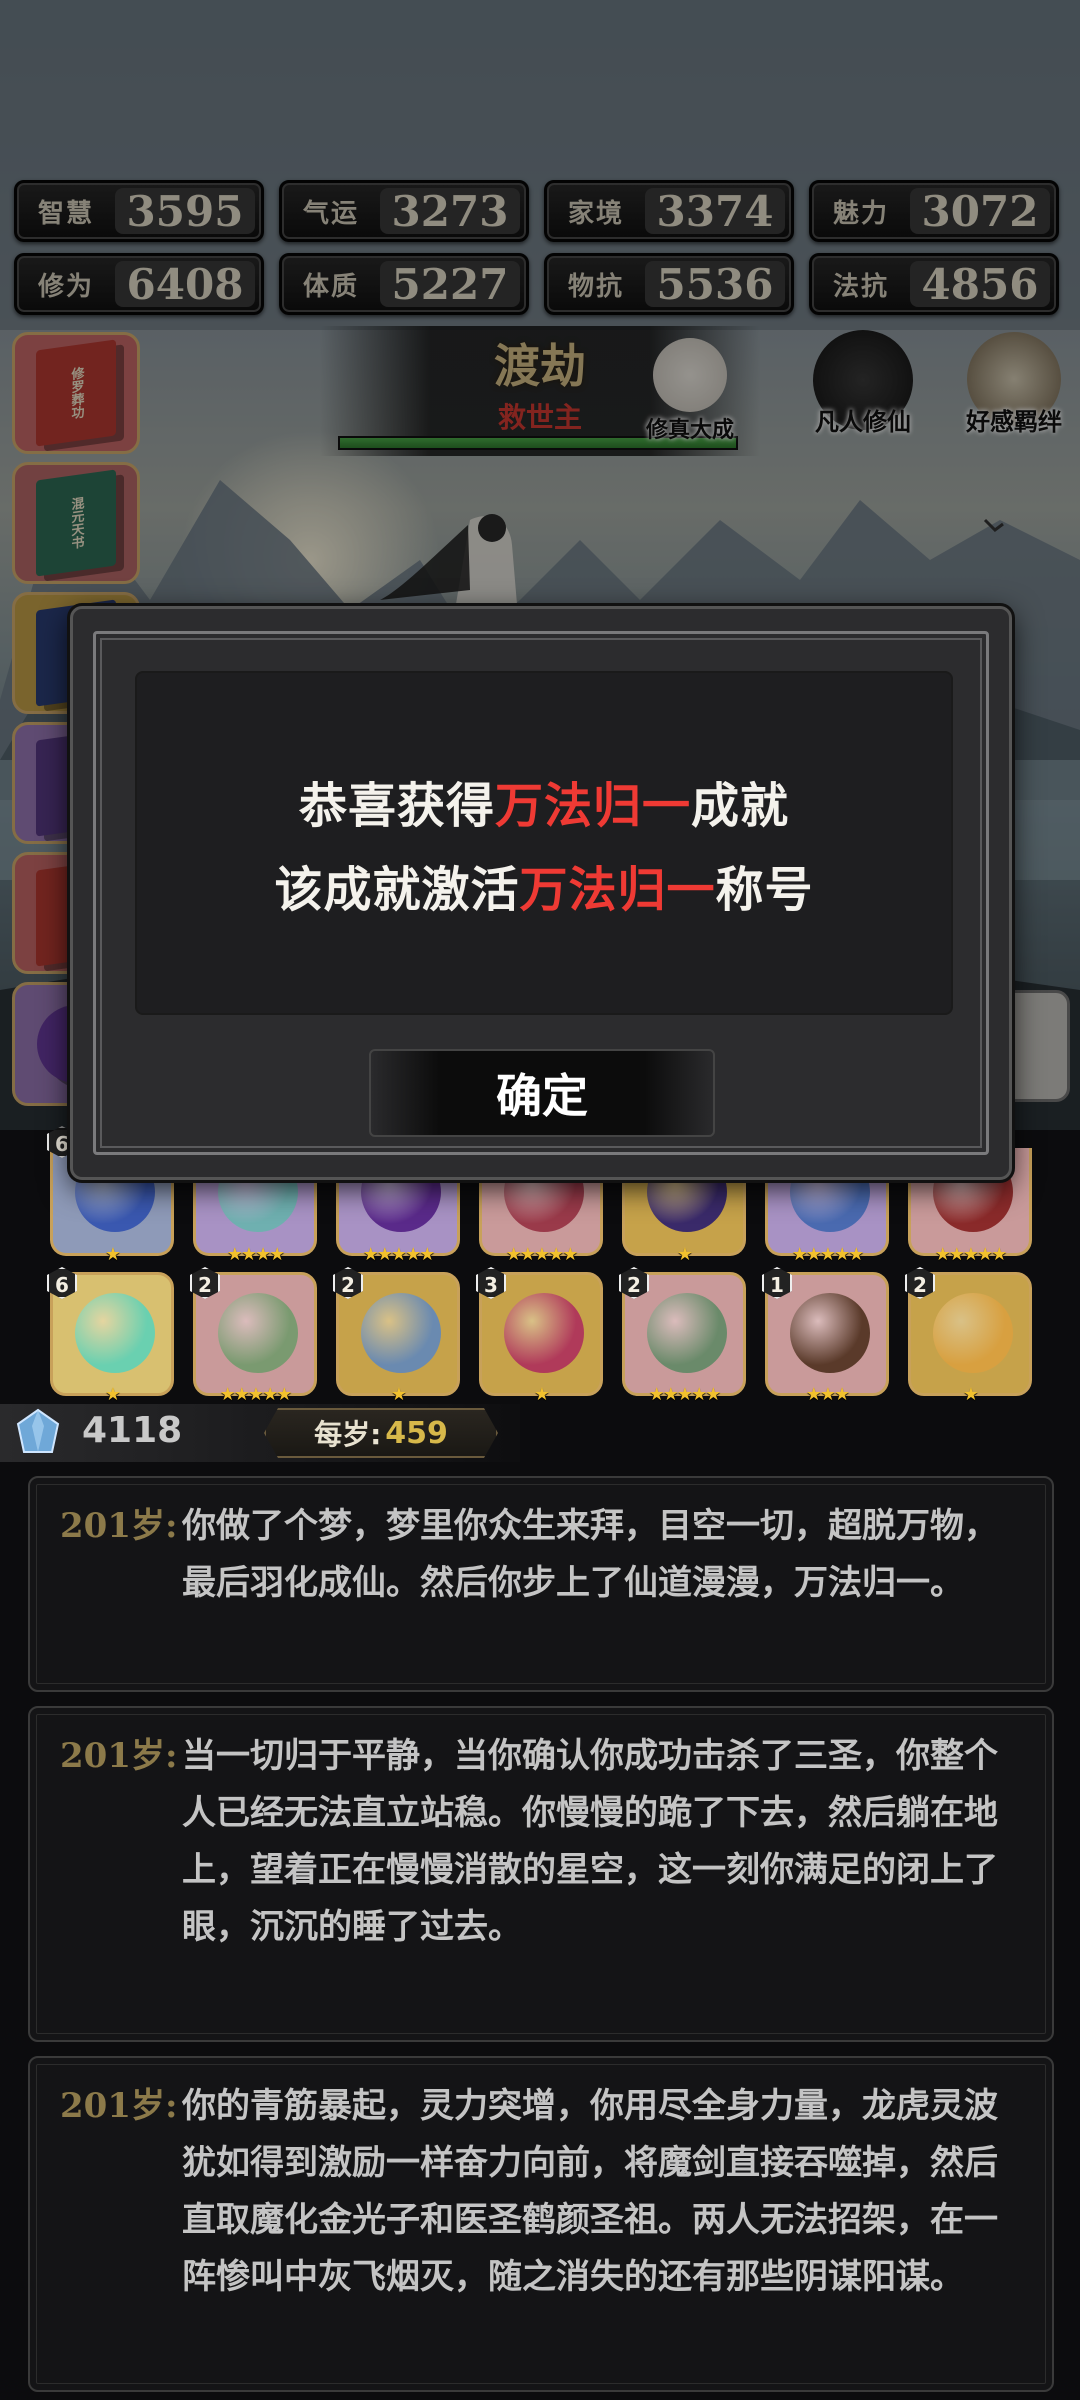  I want to click on message-text: 恭喜获得, so click(396, 806).